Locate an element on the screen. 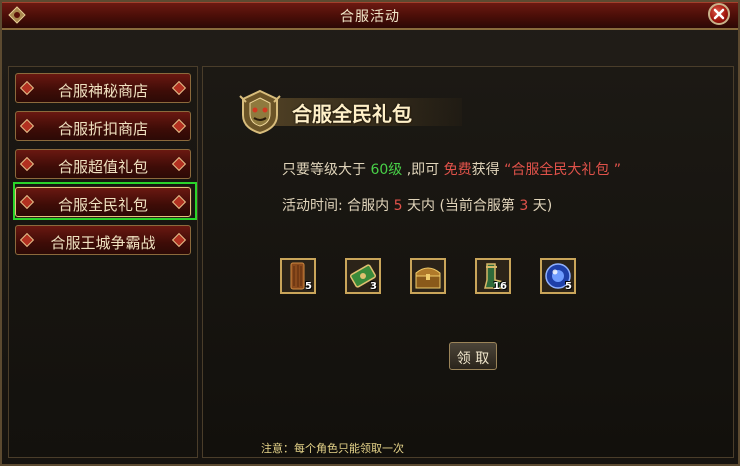  title-bar: 合服活动 is located at coordinates (370, 16).